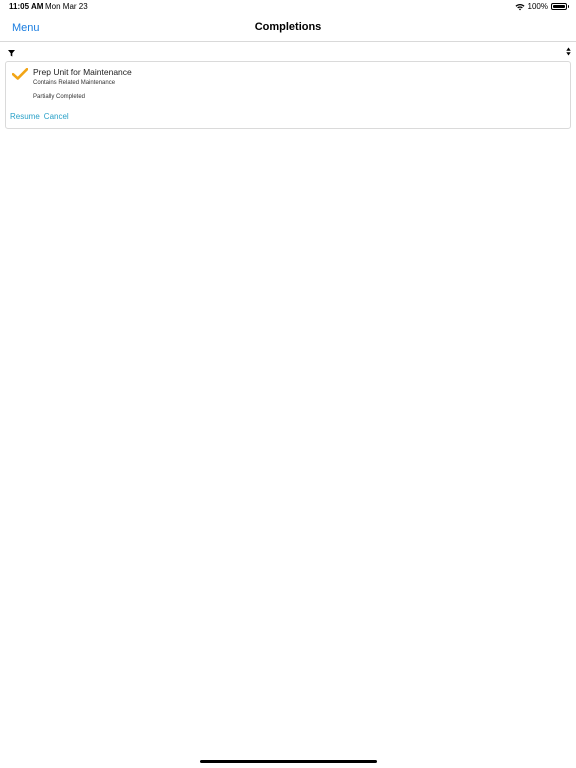 This screenshot has width=576, height=768. I want to click on completion-actions: Resume Cancel, so click(39, 116).